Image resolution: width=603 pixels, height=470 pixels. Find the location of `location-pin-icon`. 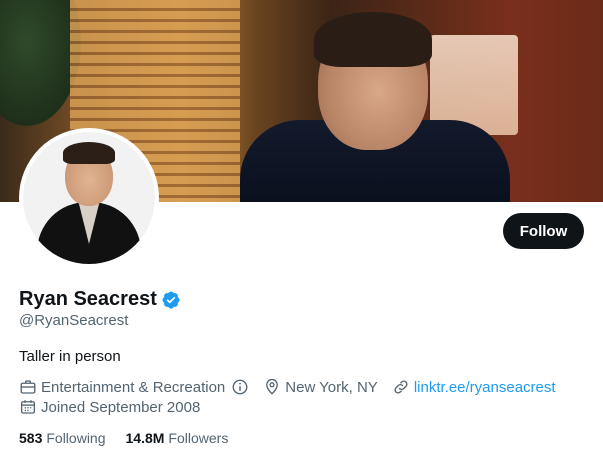

location-pin-icon is located at coordinates (272, 386).